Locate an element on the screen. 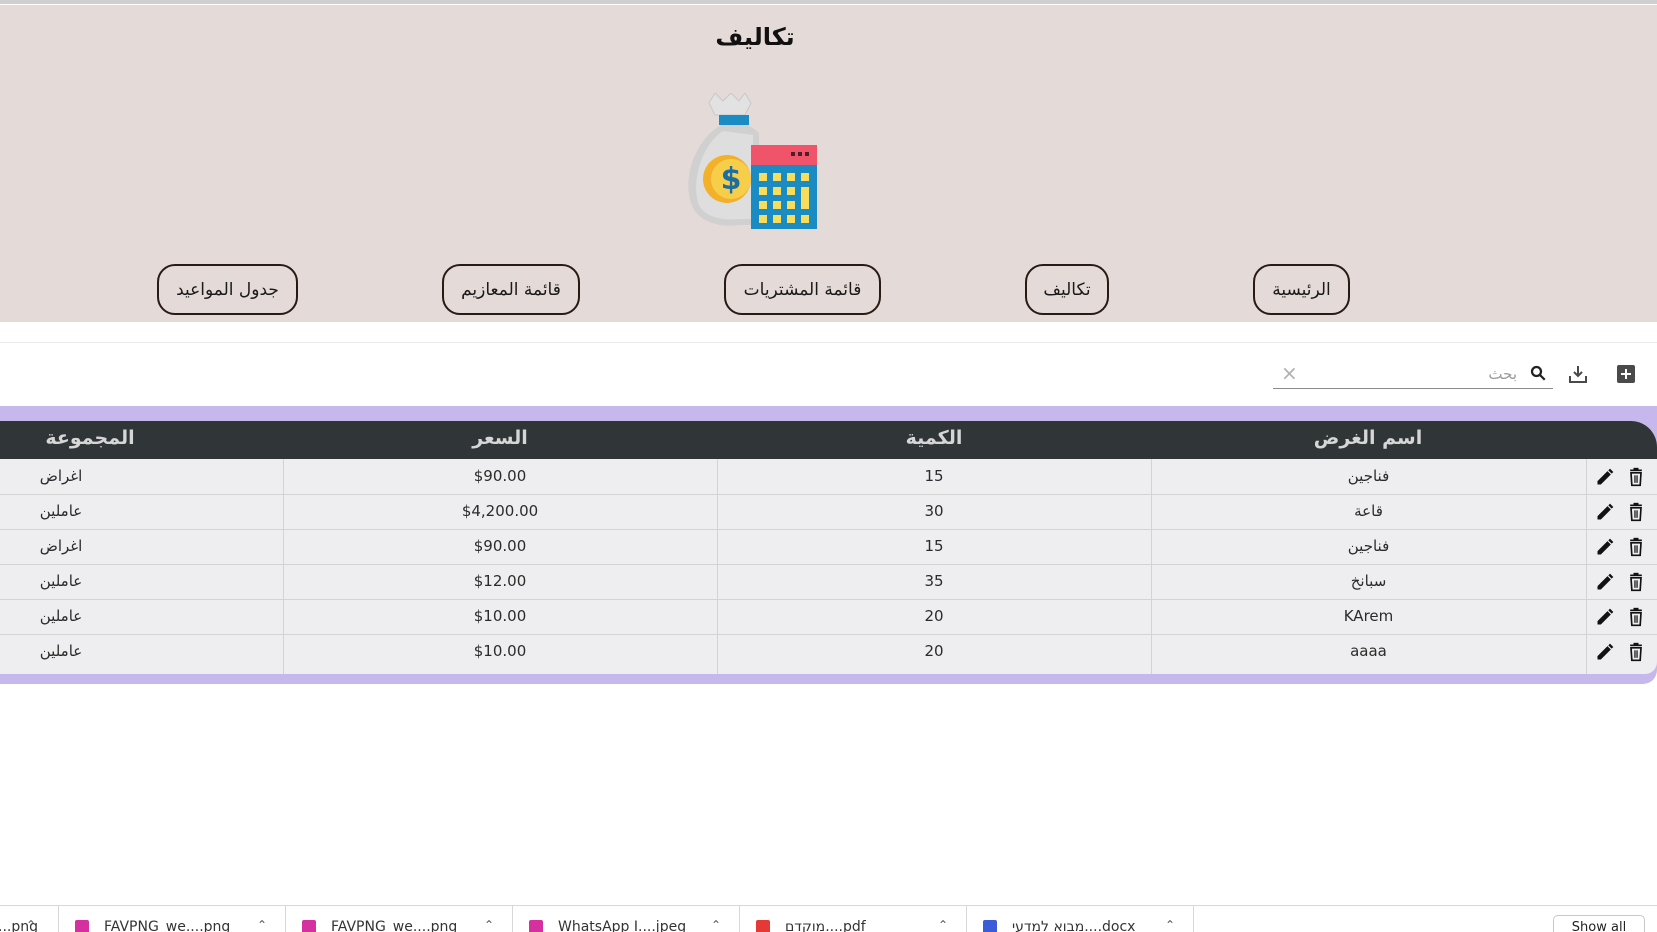 This screenshot has width=1657, height=932. nav-button-home: الرئيسية is located at coordinates (1301, 289).